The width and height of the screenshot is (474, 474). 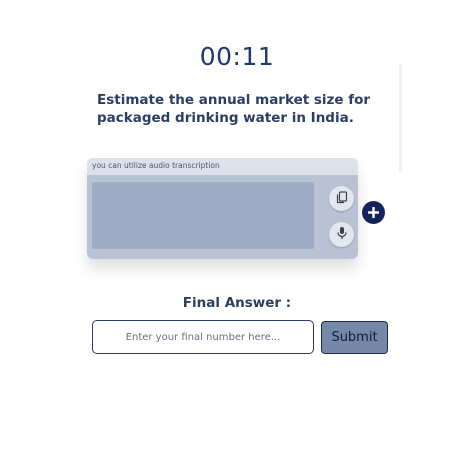 I want to click on add-button, so click(x=373, y=212).